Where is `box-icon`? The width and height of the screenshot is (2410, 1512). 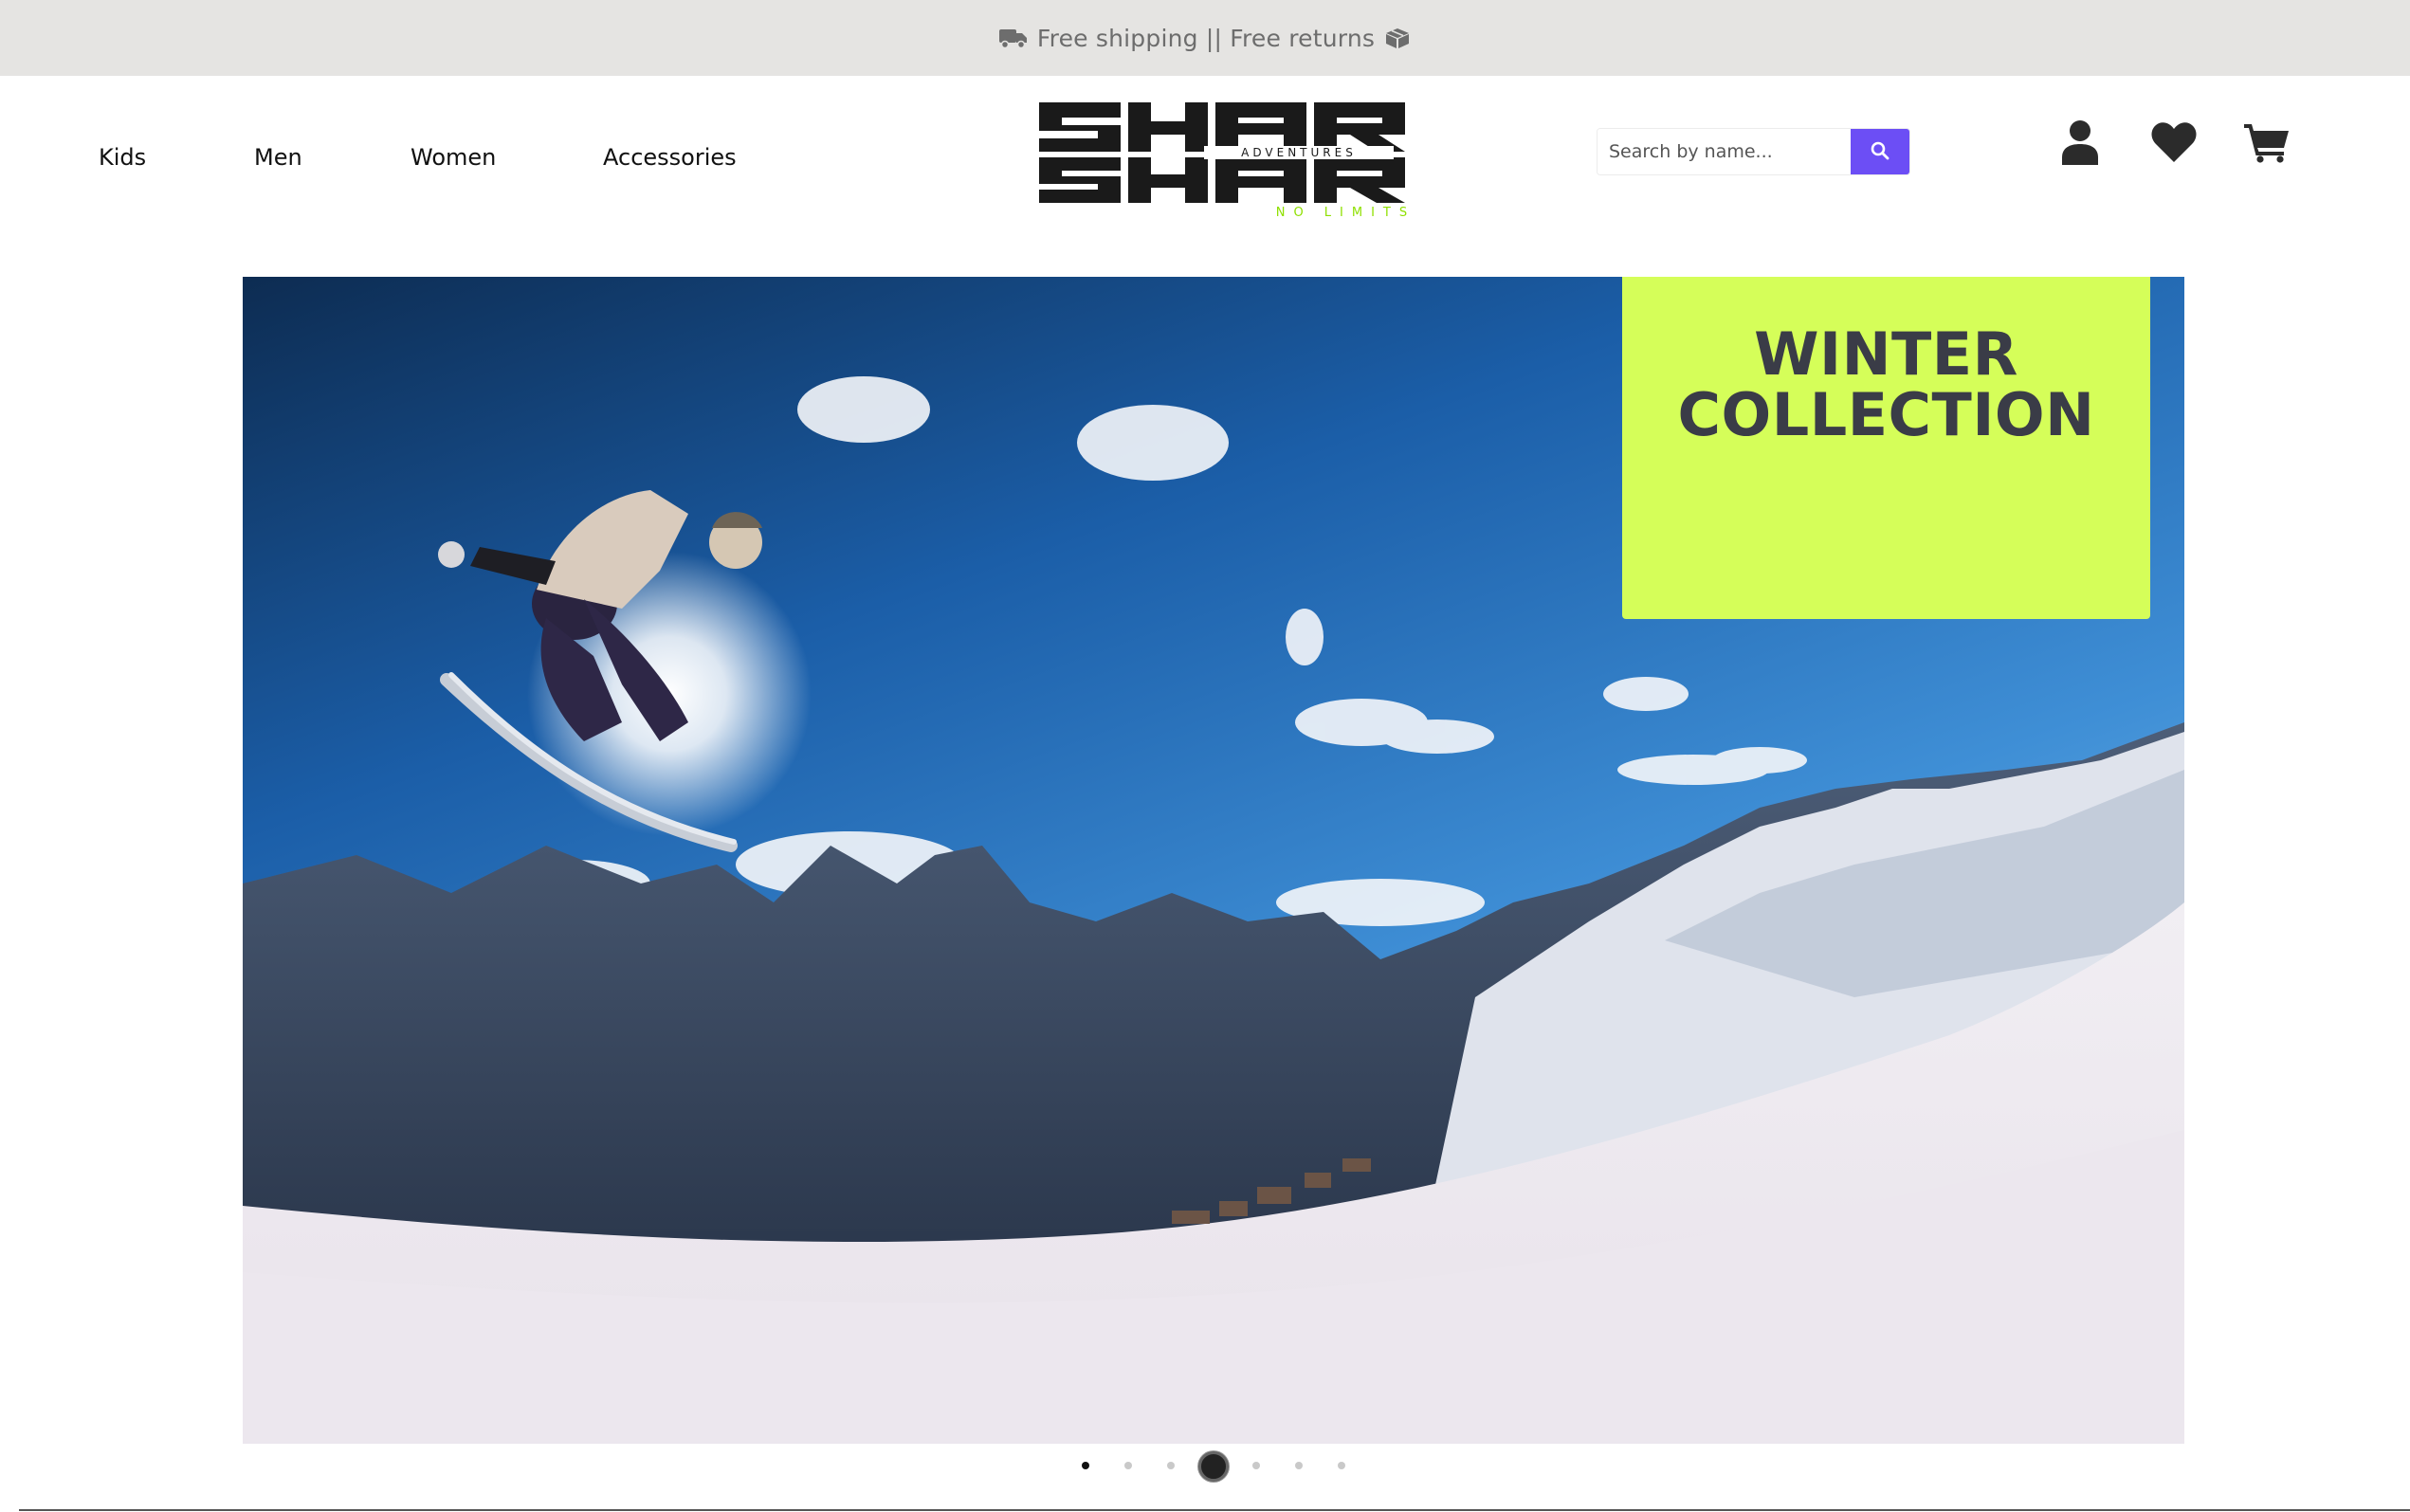
box-icon is located at coordinates (1397, 38).